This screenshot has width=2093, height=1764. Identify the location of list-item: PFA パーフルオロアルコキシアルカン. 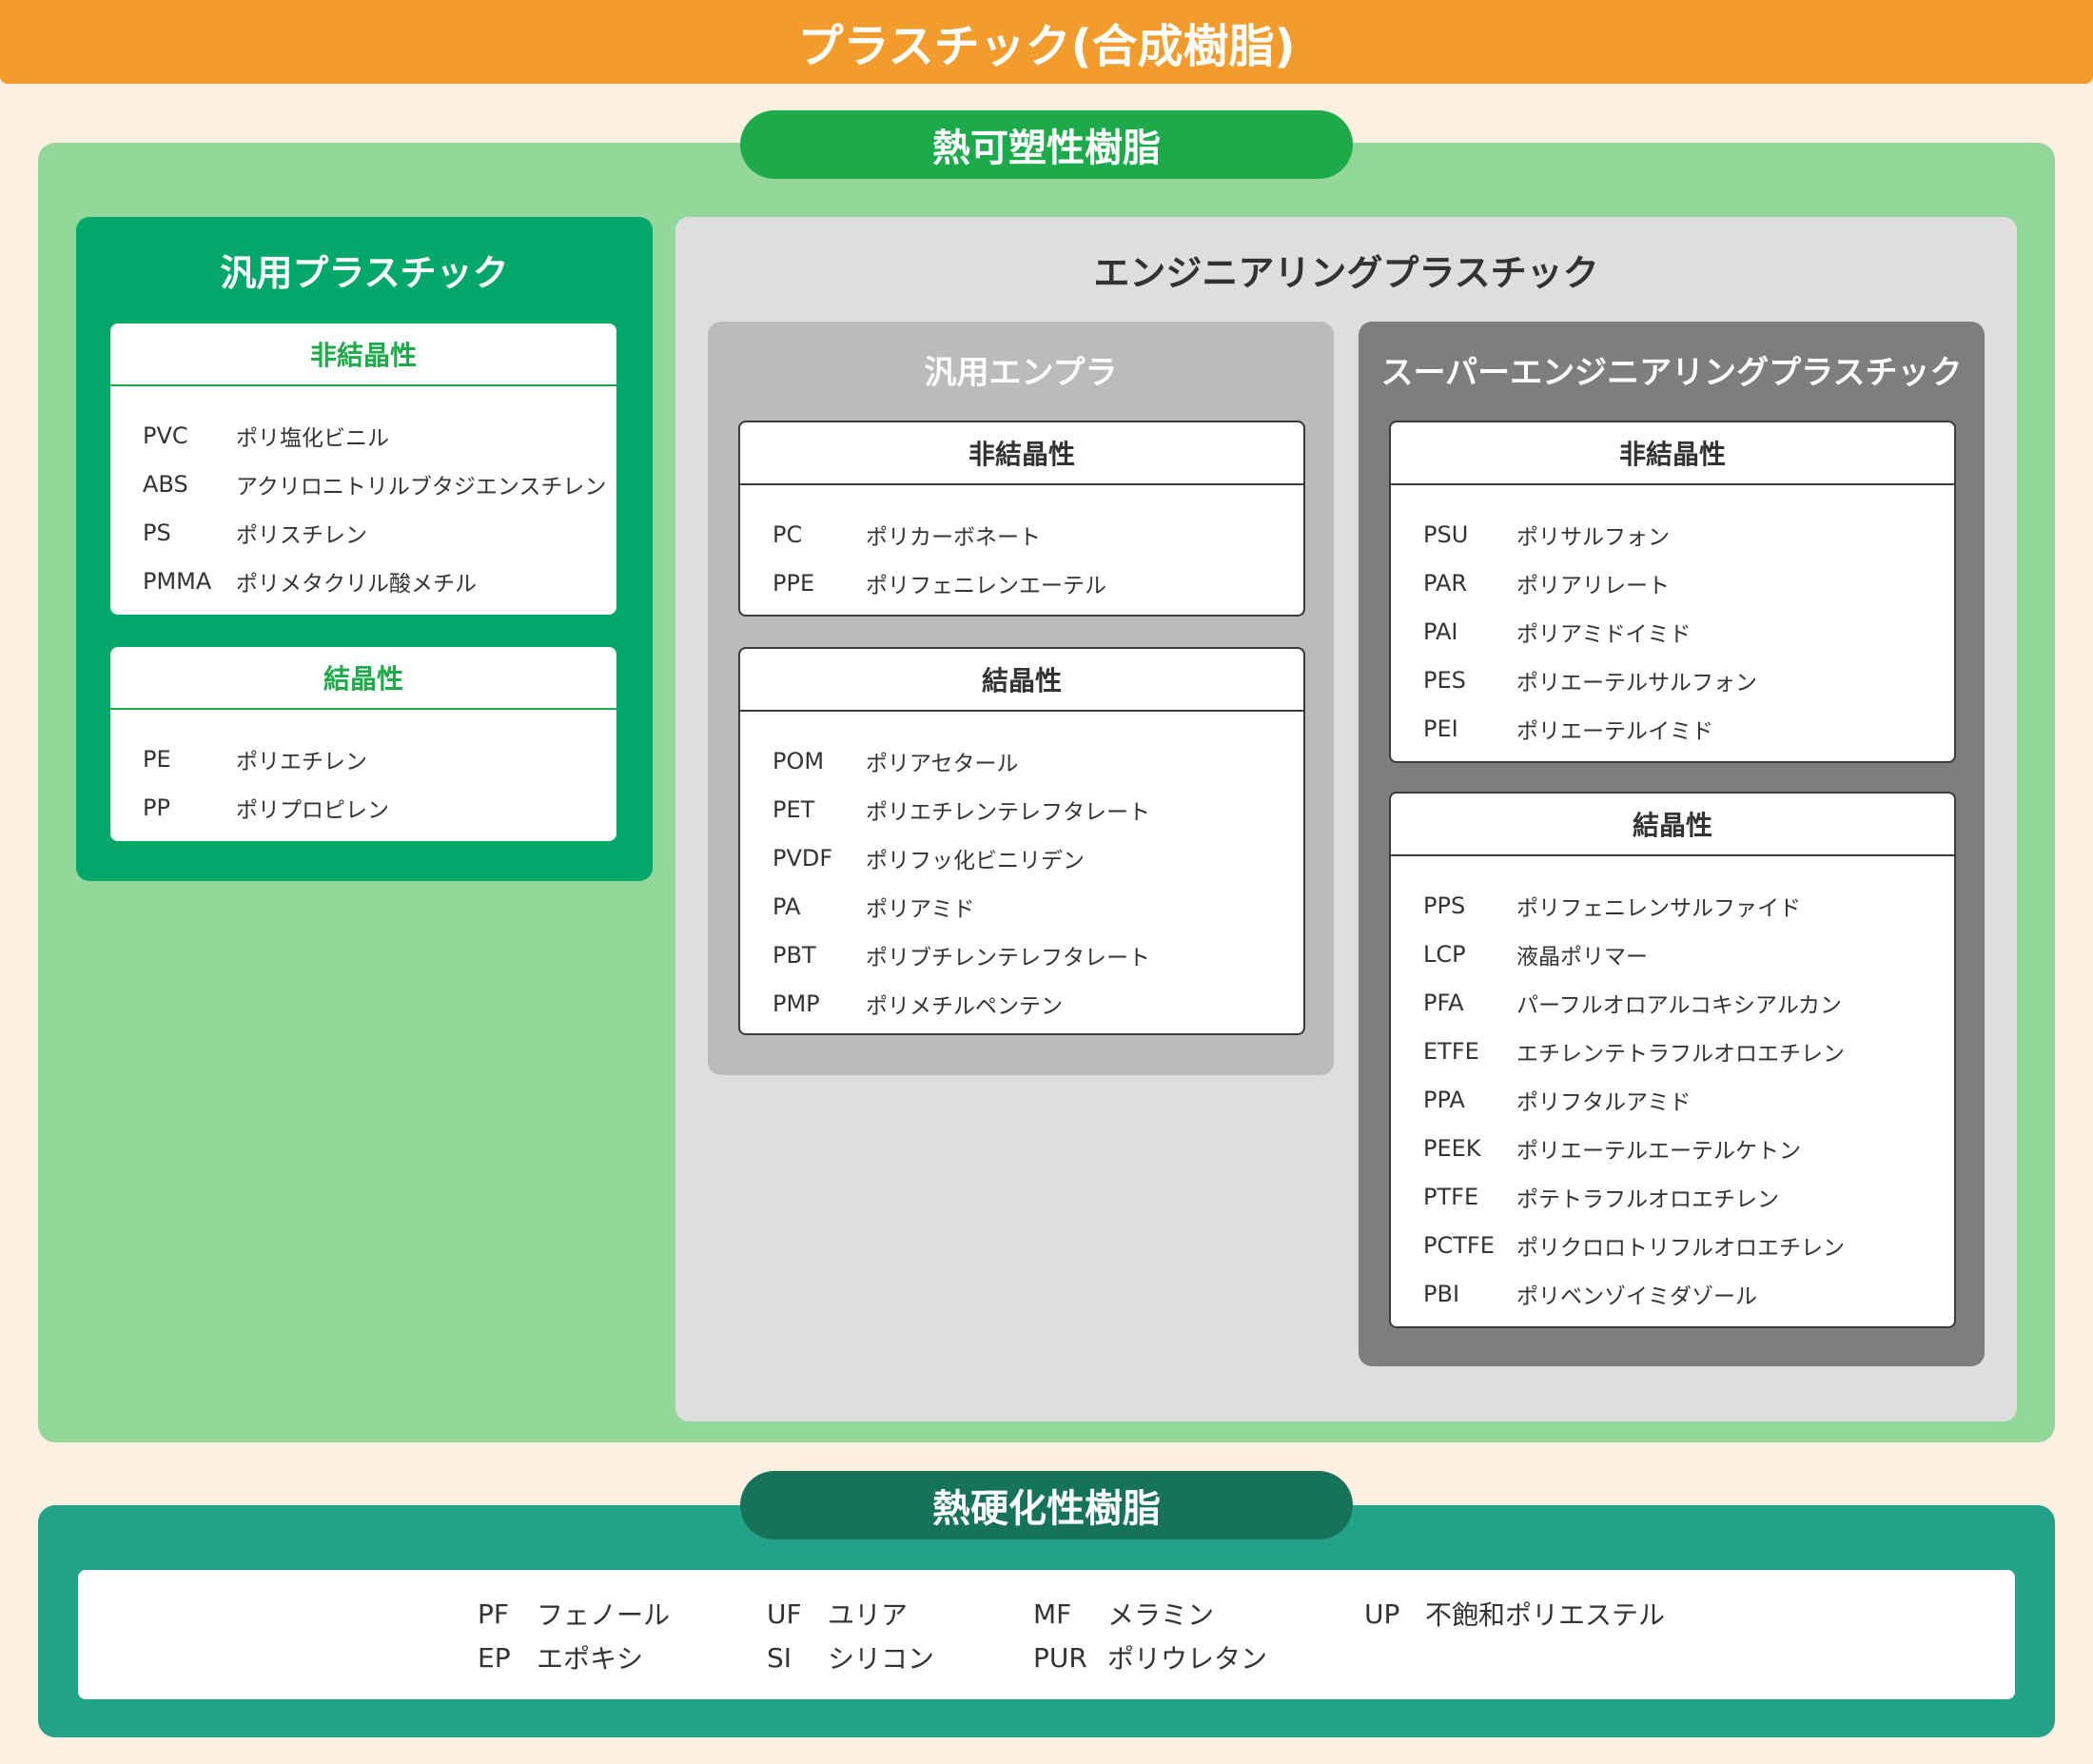
(1688, 1002).